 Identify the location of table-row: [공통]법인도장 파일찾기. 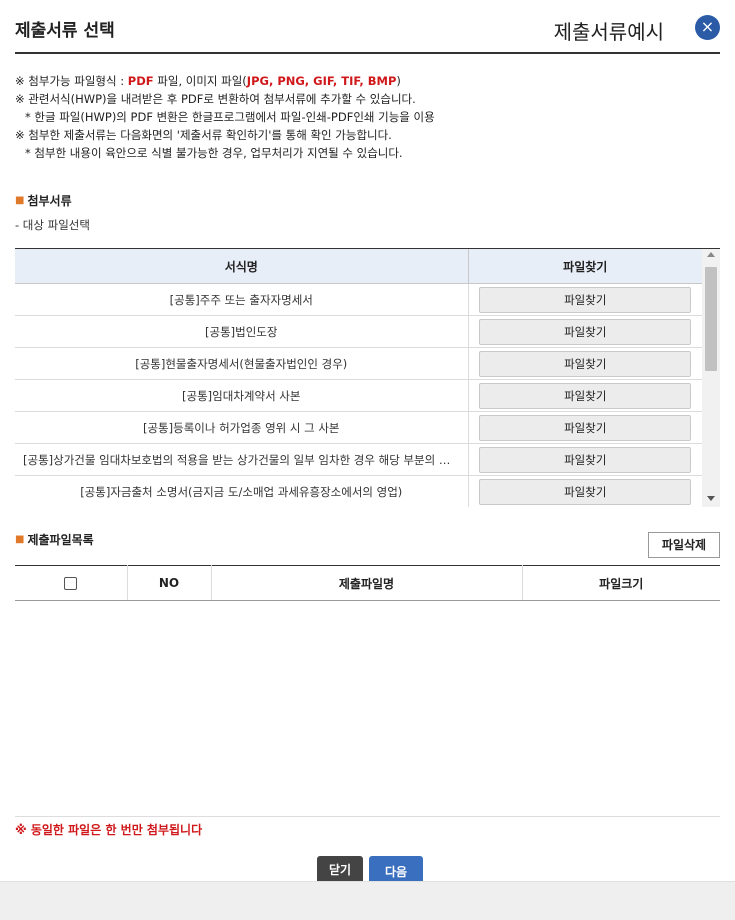
(358, 331).